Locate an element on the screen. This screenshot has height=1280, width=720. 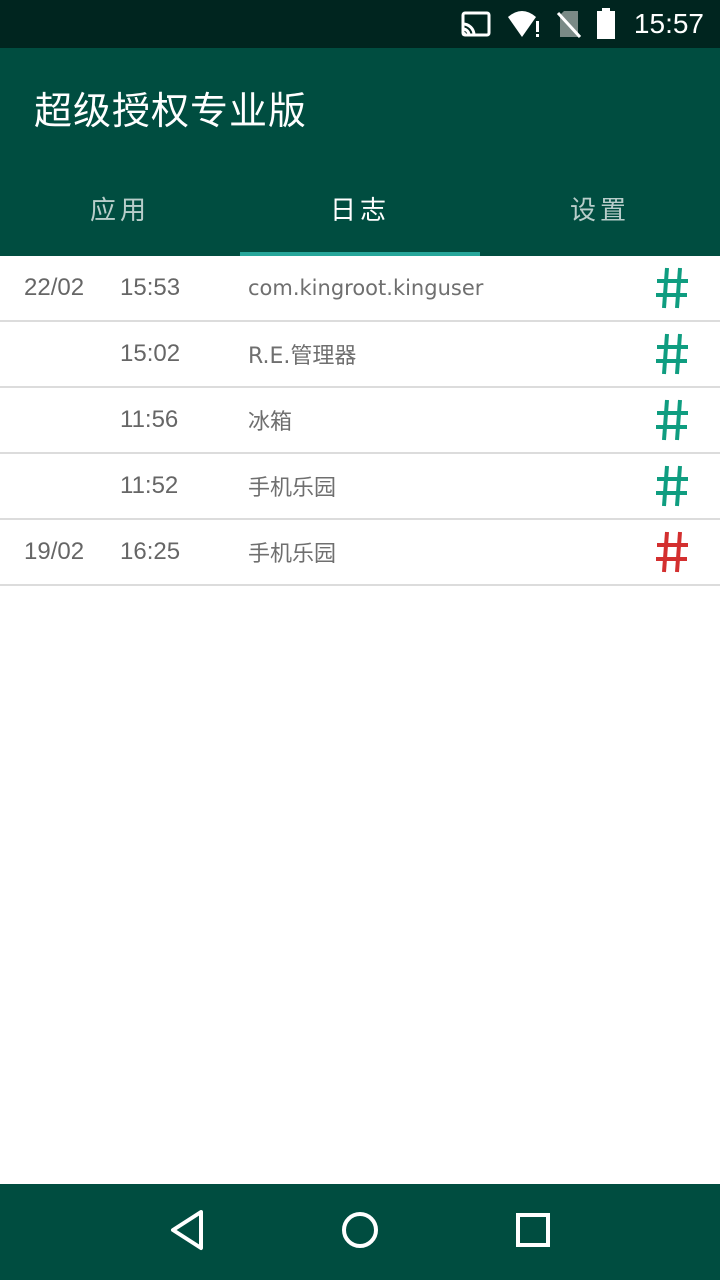
tab-apps: 应用 is located at coordinates (120, 208).